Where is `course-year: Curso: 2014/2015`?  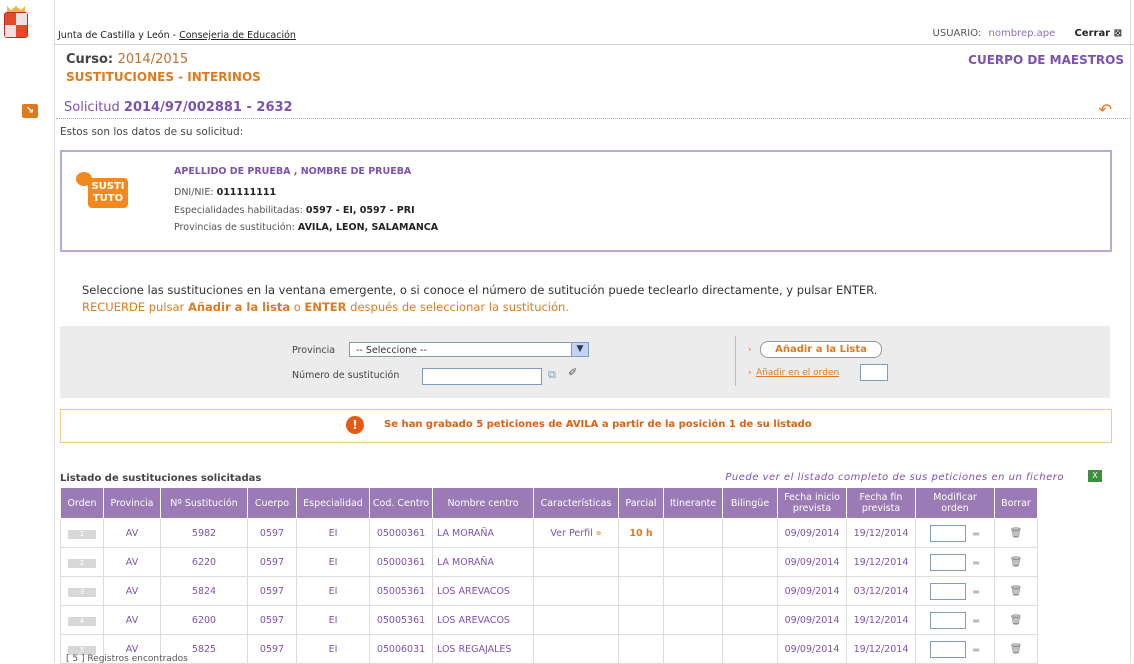
course-year: Curso: 2014/2015 is located at coordinates (127, 59).